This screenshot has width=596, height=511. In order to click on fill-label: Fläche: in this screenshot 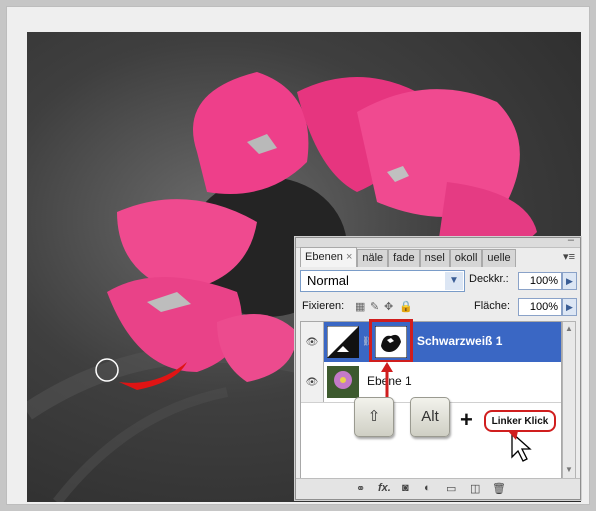, I will do `click(492, 306)`.